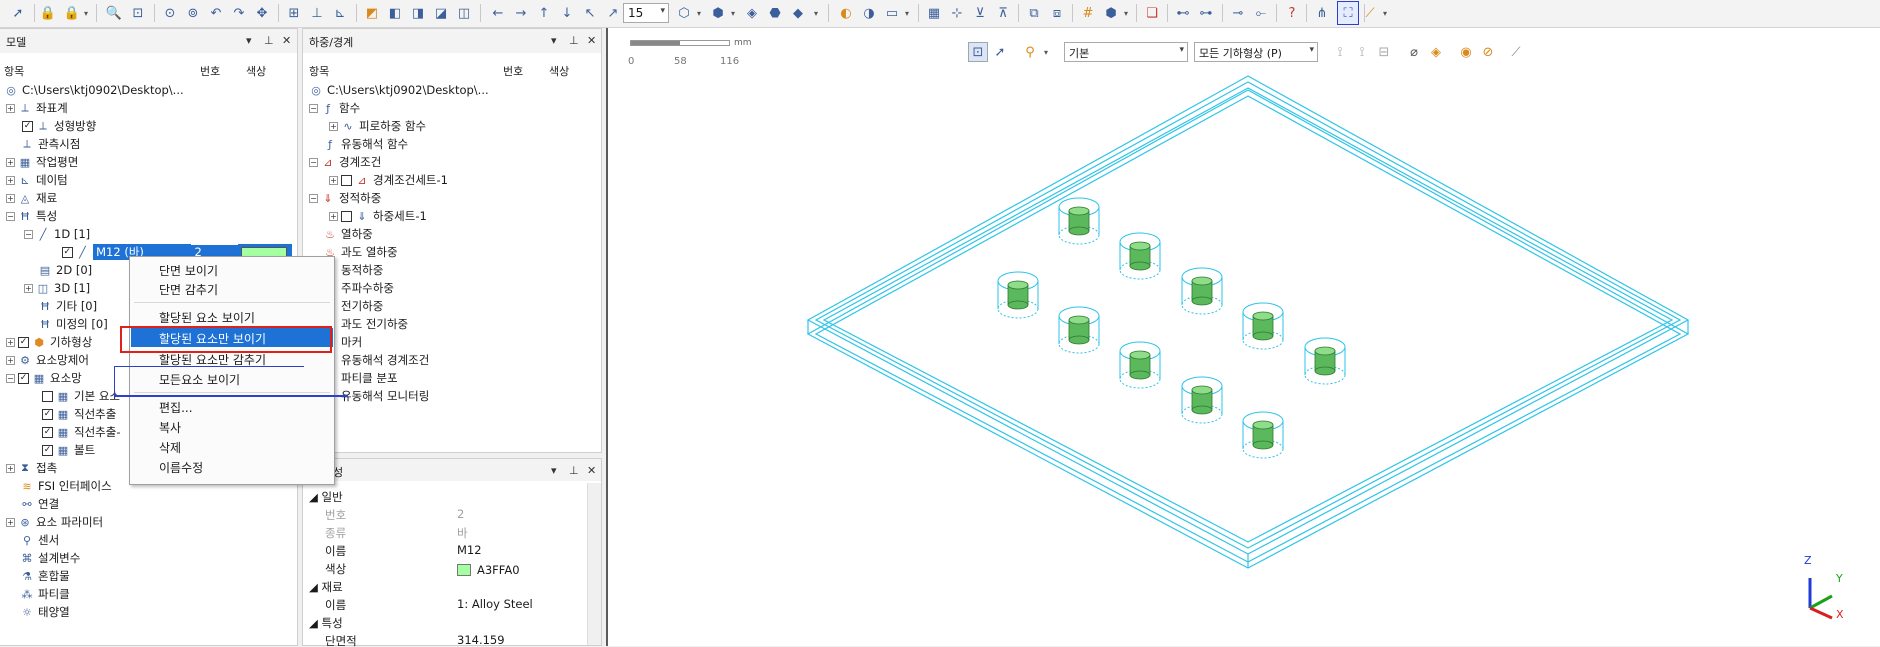  Describe the element at coordinates (54, 522) in the screenshot. I see `tree-item-element-param: + ⊛ 요소 파라미터` at that location.